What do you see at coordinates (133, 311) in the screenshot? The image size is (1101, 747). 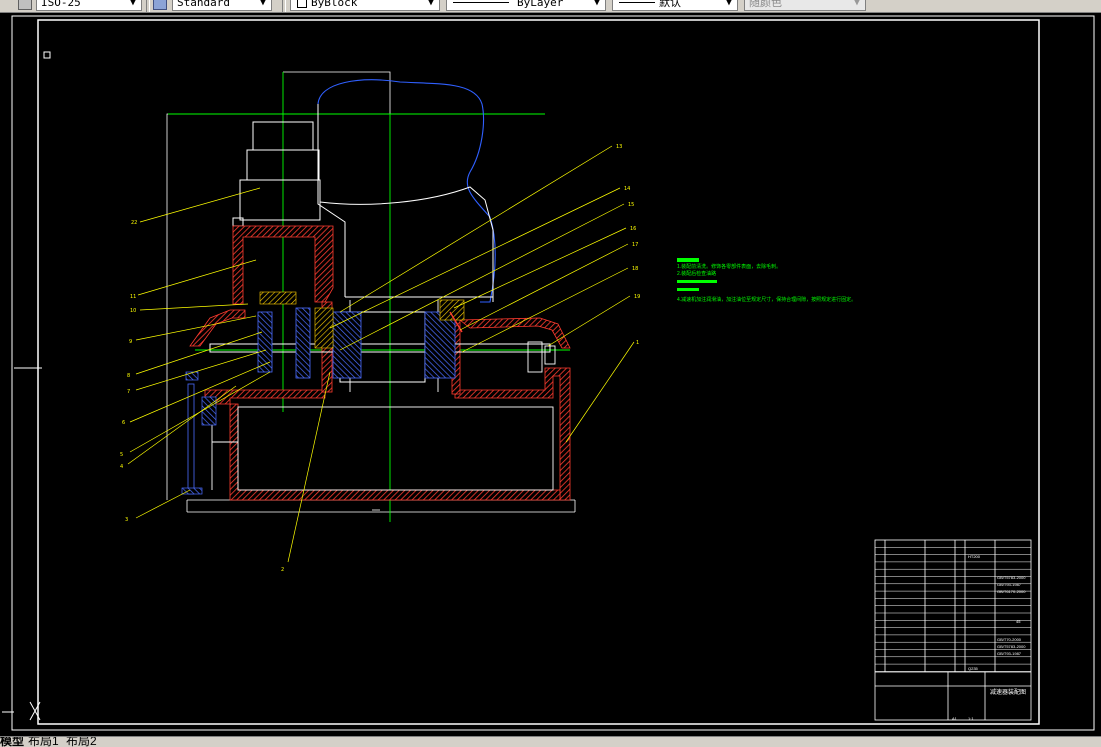 I see `label-10: 10` at bounding box center [133, 311].